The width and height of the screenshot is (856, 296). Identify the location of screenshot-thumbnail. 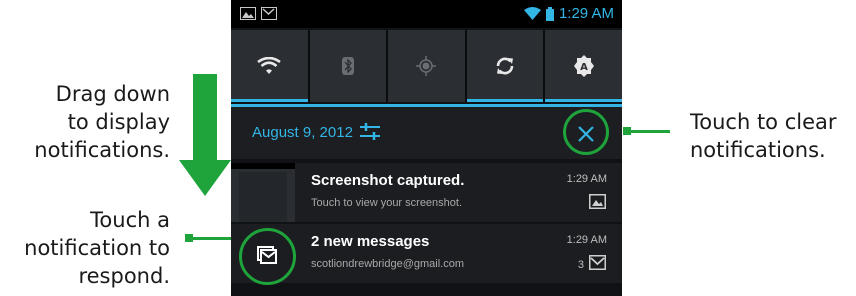
(263, 192).